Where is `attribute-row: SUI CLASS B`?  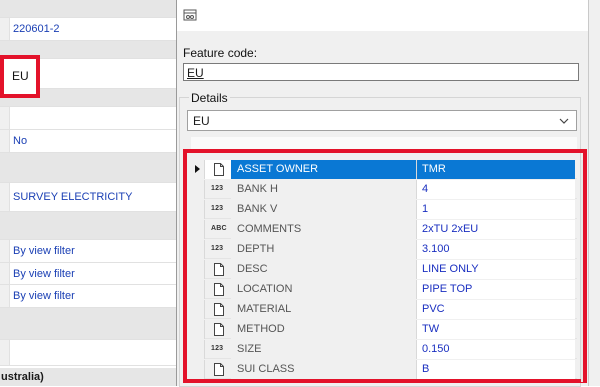
attribute-row: SUI CLASS B is located at coordinates (384, 369).